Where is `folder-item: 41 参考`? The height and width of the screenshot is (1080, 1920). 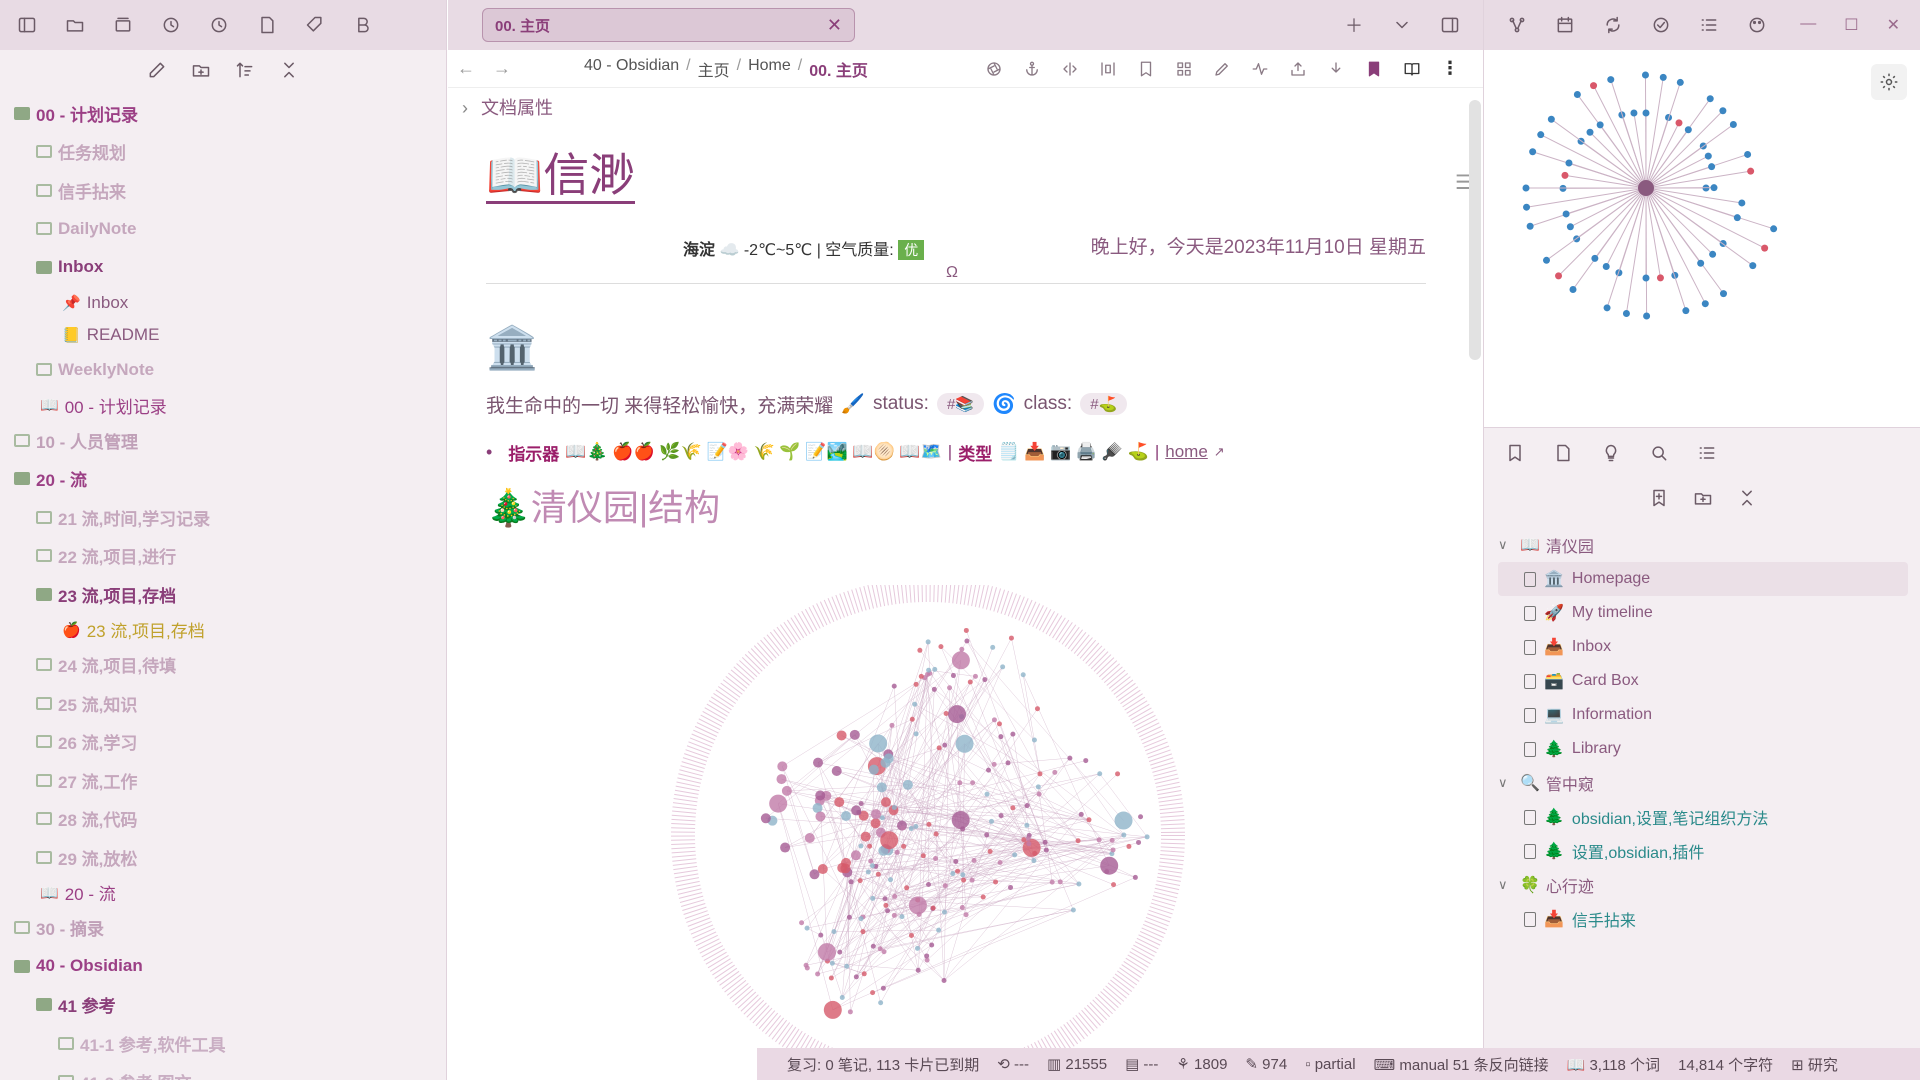
folder-item: 41 参考 is located at coordinates (225, 1005).